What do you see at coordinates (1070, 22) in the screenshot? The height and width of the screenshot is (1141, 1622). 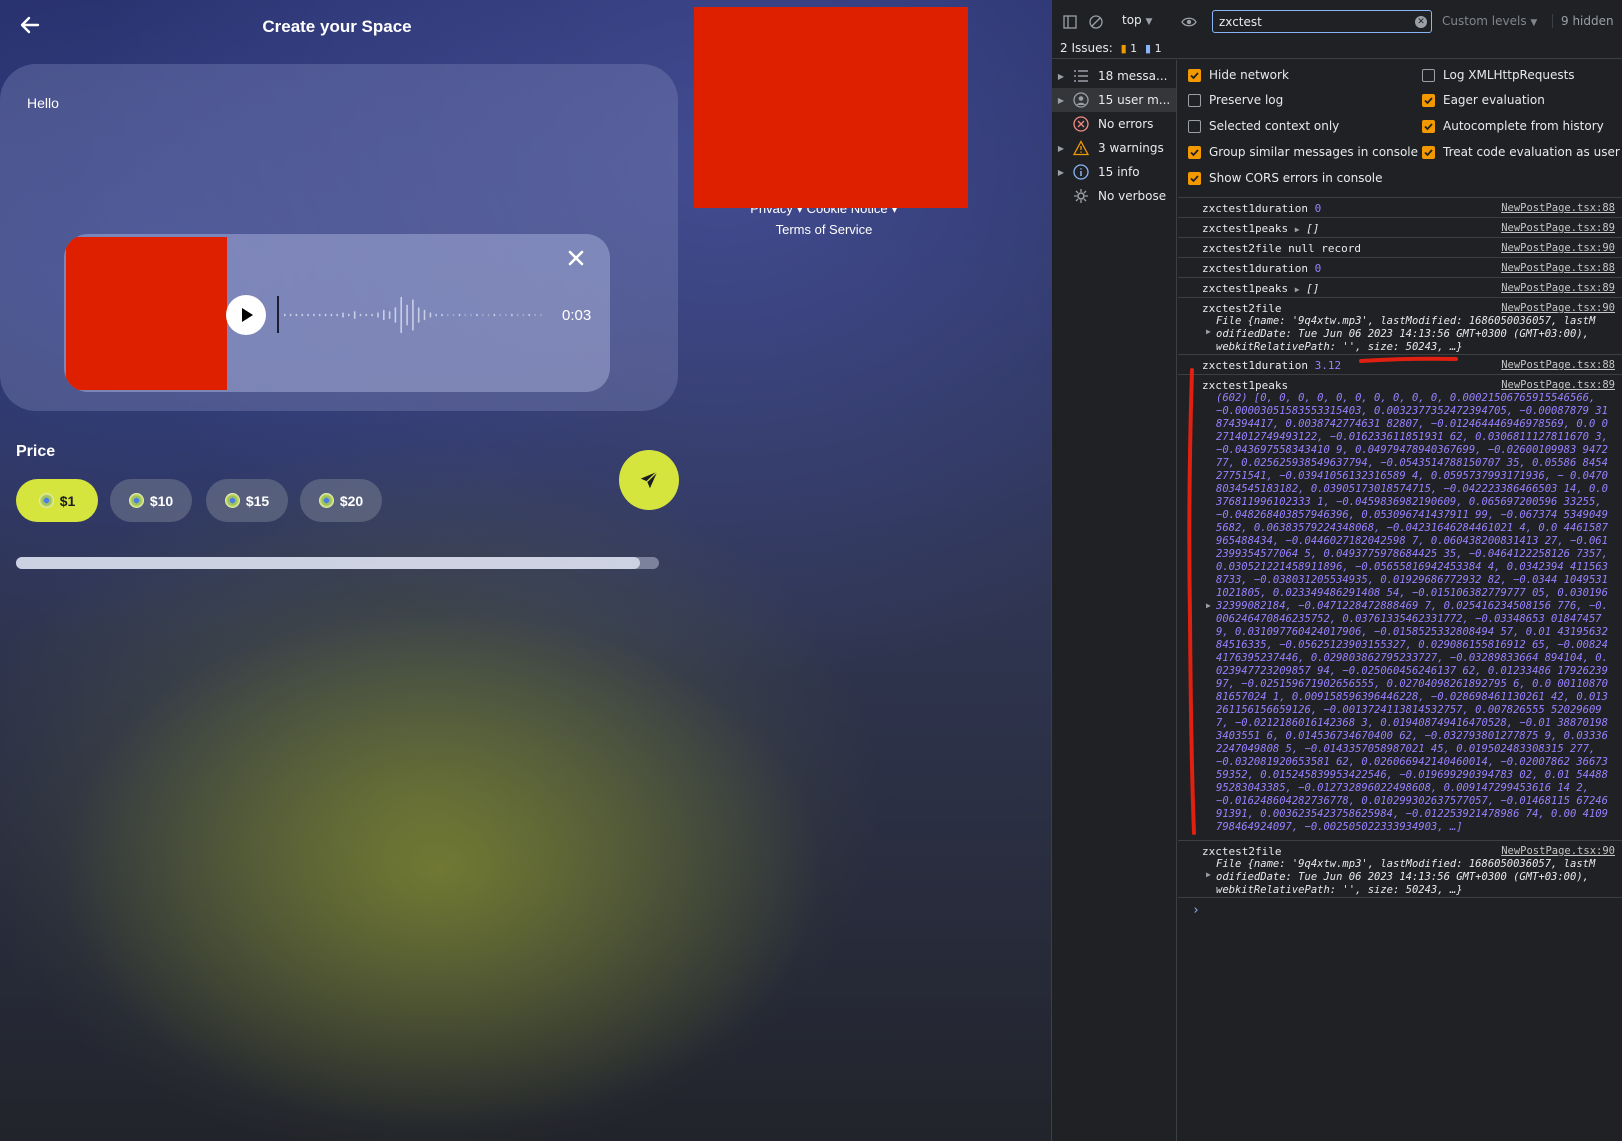 I see `sidebar-toggle-icon` at bounding box center [1070, 22].